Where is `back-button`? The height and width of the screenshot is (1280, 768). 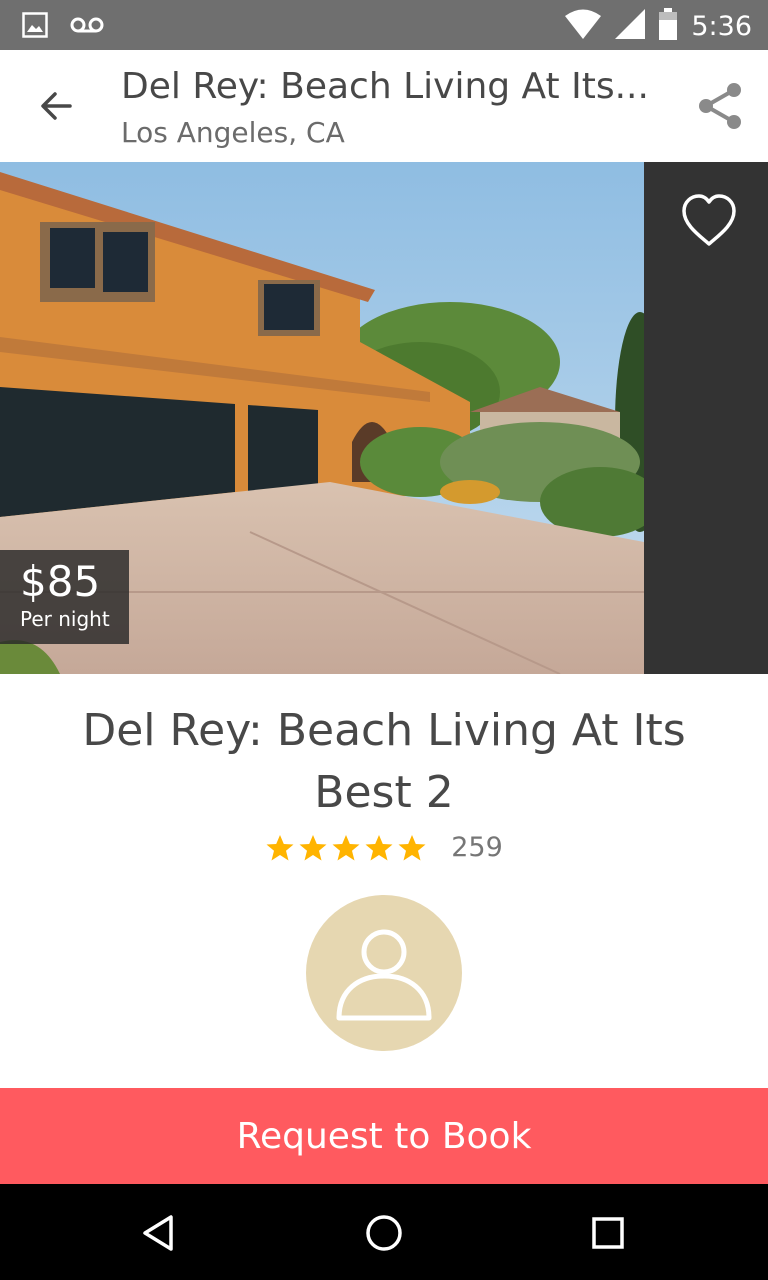
back-button is located at coordinates (56, 106).